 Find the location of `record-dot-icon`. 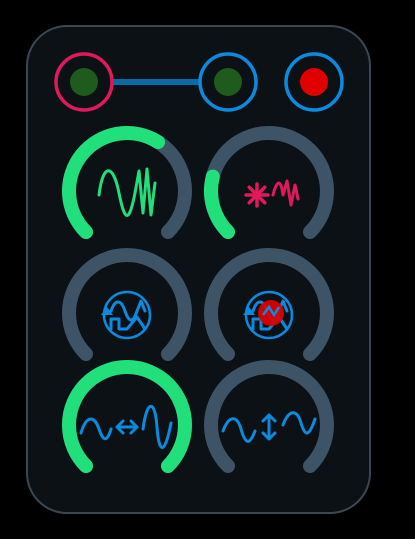

record-dot-icon is located at coordinates (271, 313).